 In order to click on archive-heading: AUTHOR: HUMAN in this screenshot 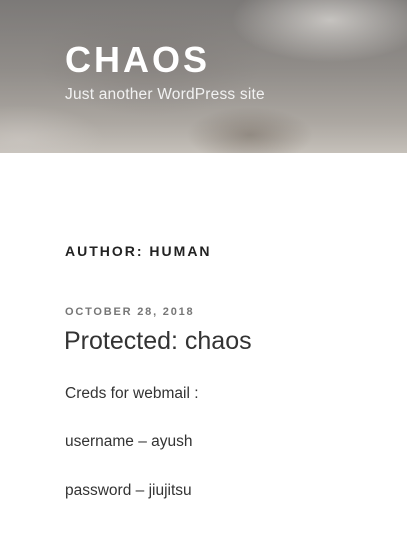, I will do `click(138, 251)`.